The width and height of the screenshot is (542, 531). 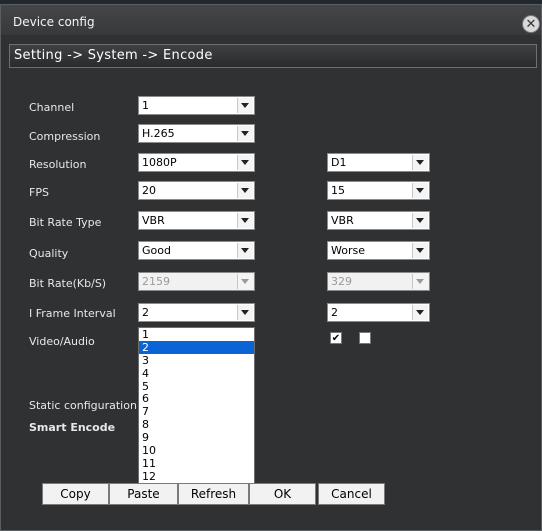 I want to click on paste-button: Paste, so click(x=143, y=494).